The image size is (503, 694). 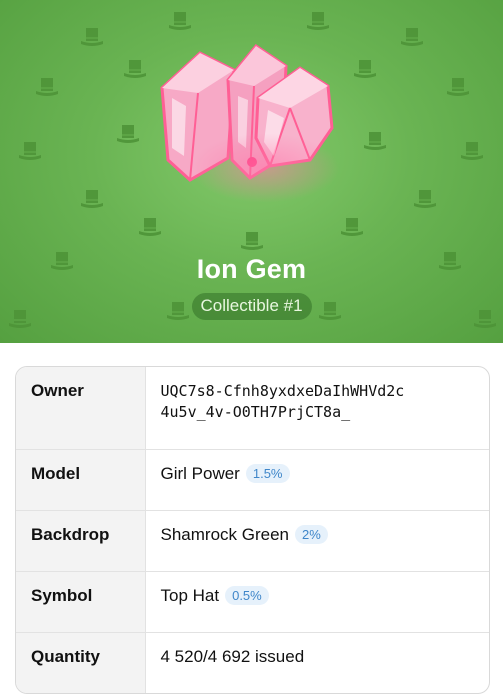 I want to click on symbol-label: Symbol, so click(x=81, y=602).